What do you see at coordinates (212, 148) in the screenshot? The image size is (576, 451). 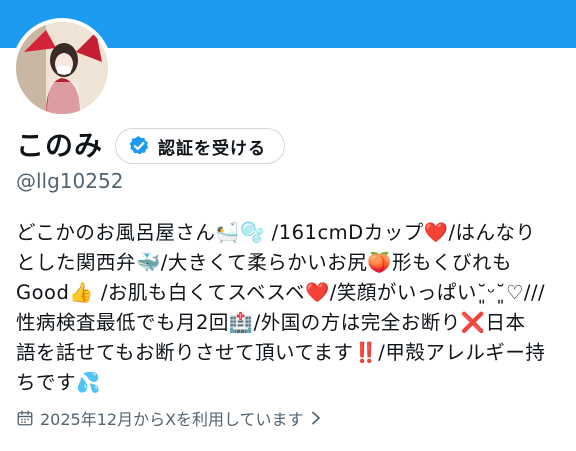 I see `get-verified-label: 認証を受ける` at bounding box center [212, 148].